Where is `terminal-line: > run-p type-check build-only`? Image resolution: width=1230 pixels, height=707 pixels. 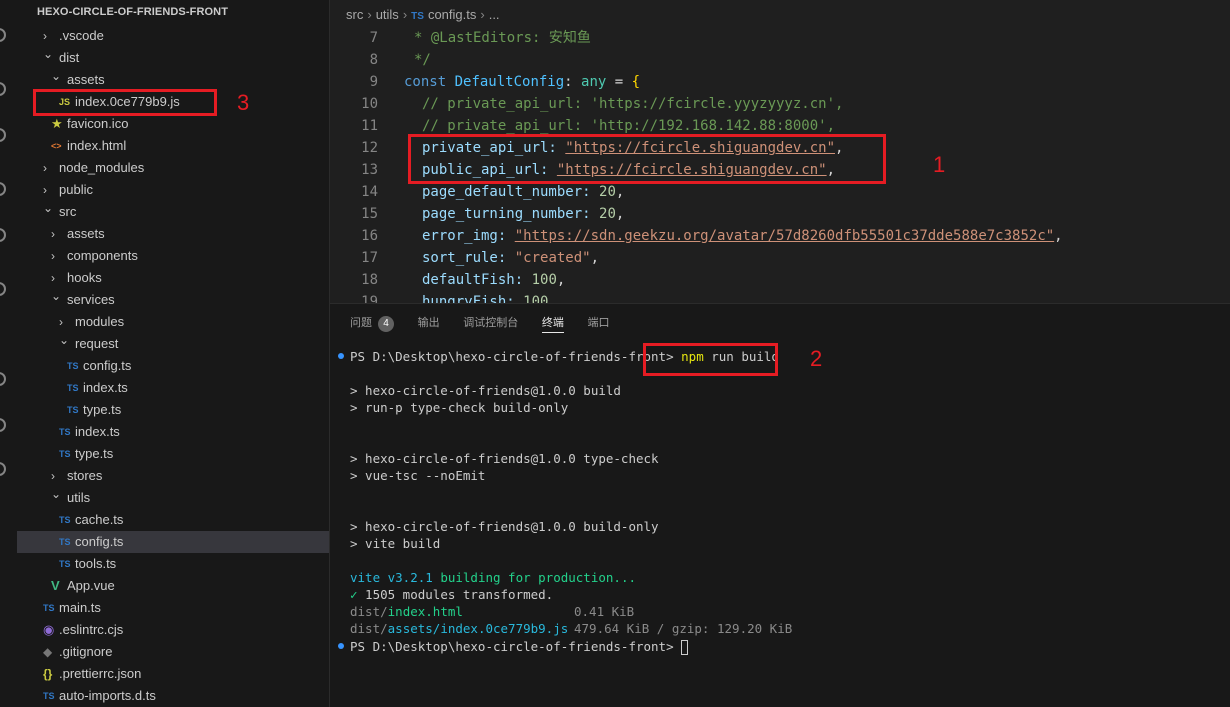
terminal-line: > run-p type-check build-only is located at coordinates (459, 407).